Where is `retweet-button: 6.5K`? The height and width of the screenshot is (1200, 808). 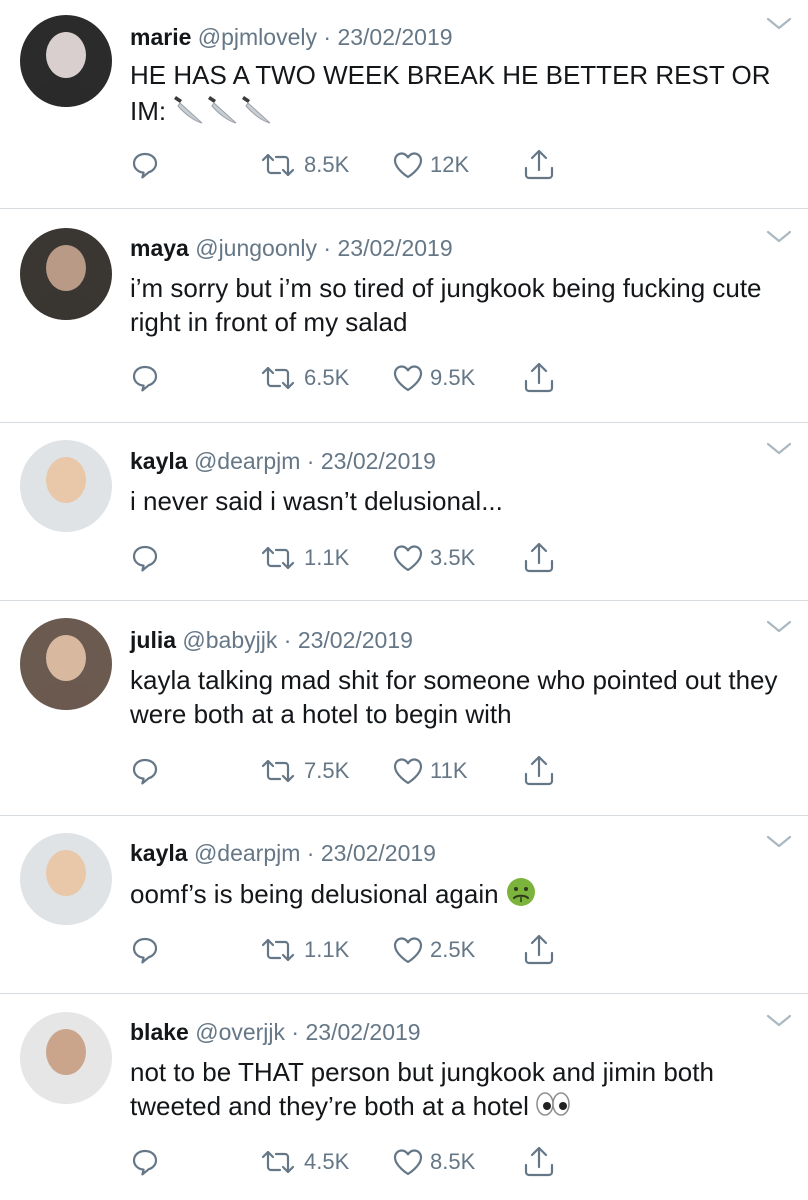 retweet-button: 6.5K is located at coordinates (303, 378).